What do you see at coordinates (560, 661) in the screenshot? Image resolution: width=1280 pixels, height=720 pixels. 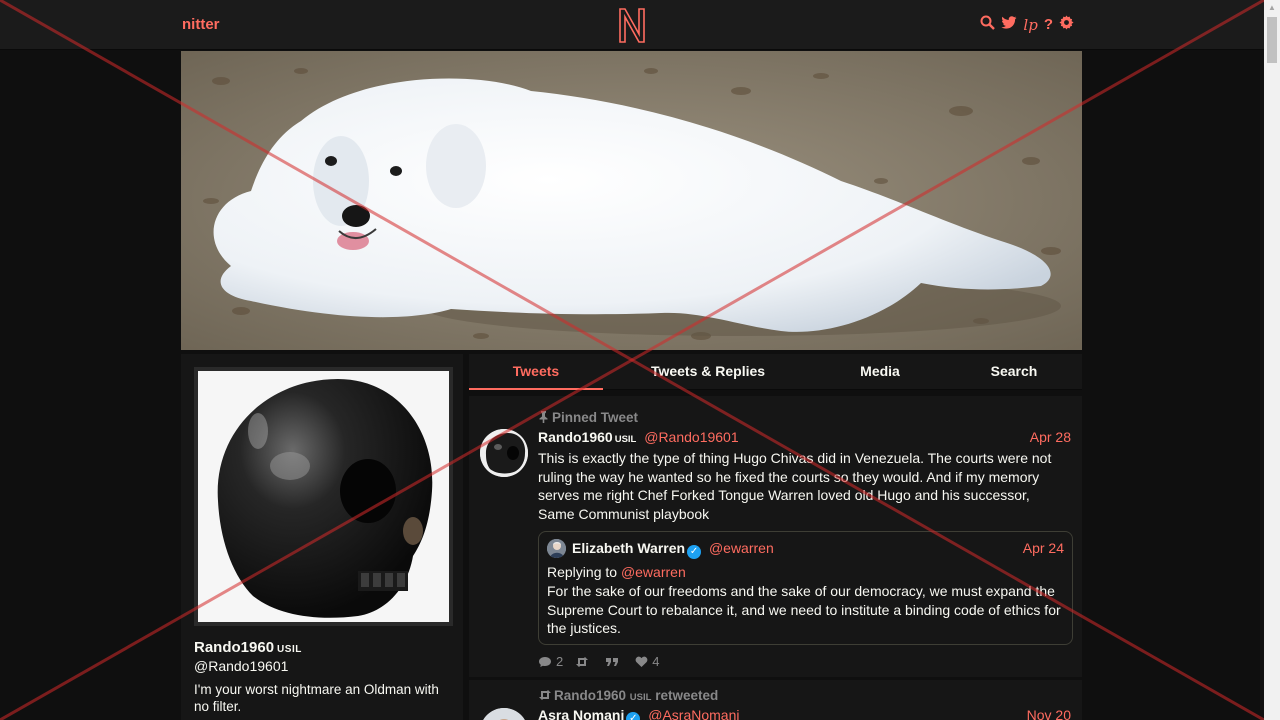 I see `reply-count: 2` at bounding box center [560, 661].